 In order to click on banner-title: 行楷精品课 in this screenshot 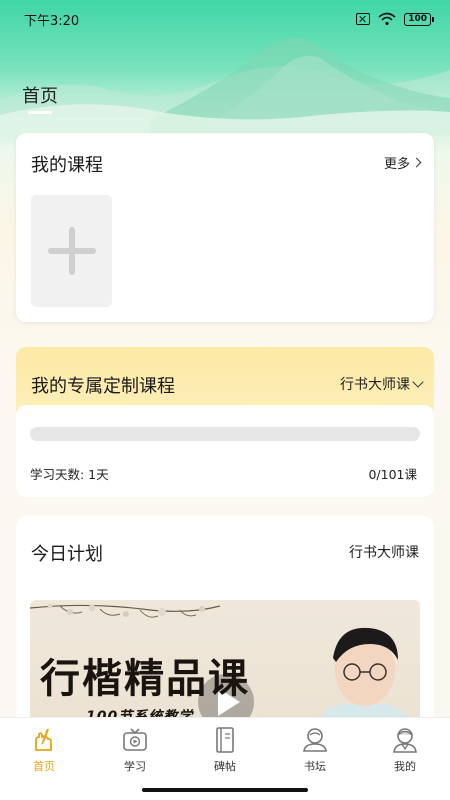, I will do `click(145, 678)`.